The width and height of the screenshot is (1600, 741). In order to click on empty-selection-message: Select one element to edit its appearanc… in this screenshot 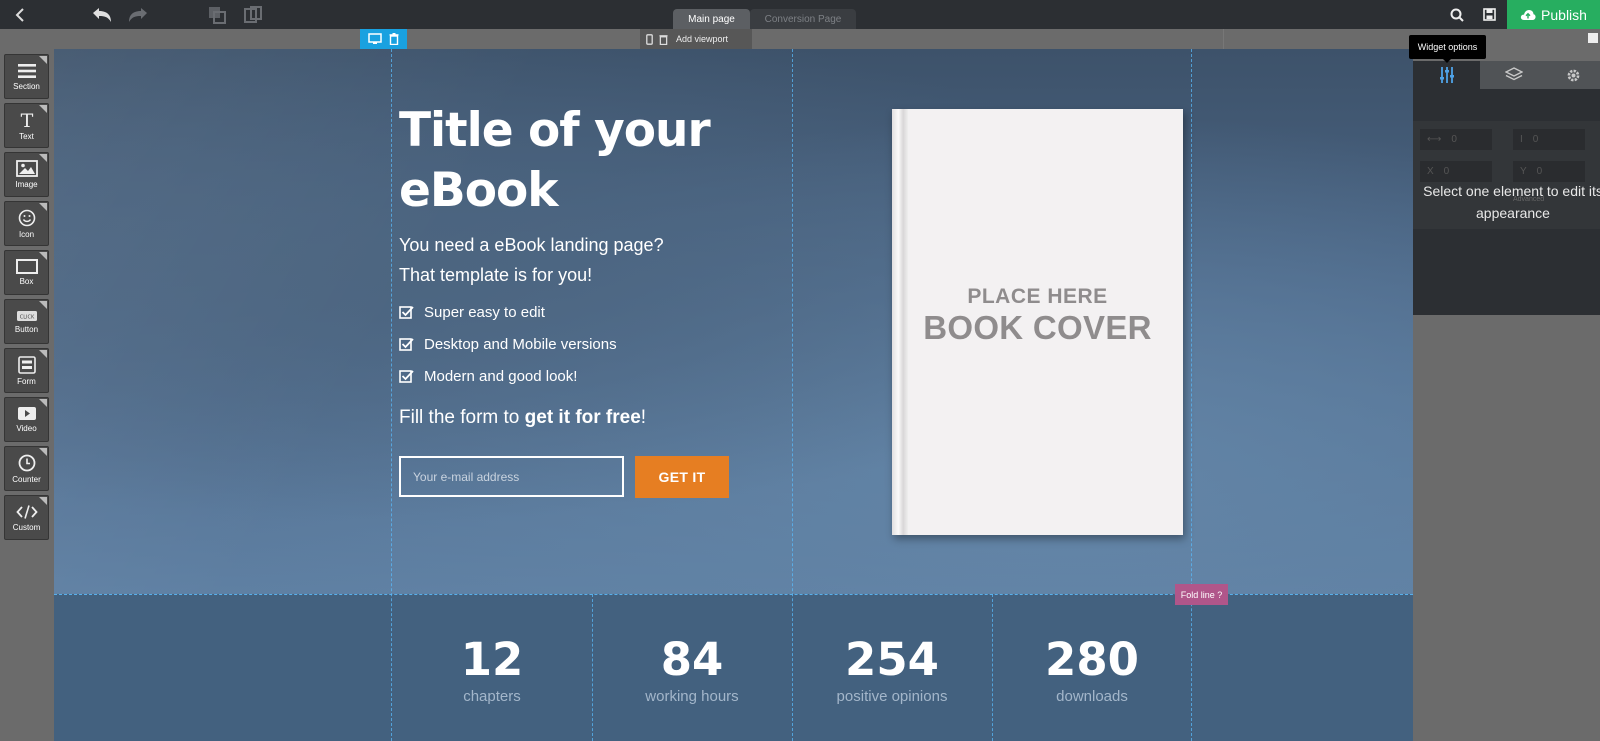, I will do `click(1511, 202)`.